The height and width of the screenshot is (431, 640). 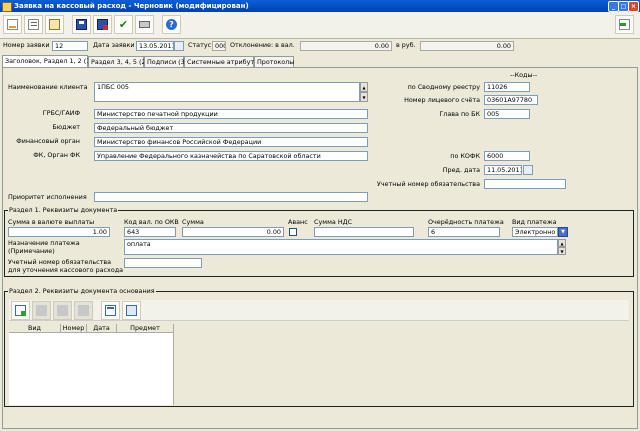 What do you see at coordinates (66, 127) in the screenshot?
I see `budget-label: Бюджет` at bounding box center [66, 127].